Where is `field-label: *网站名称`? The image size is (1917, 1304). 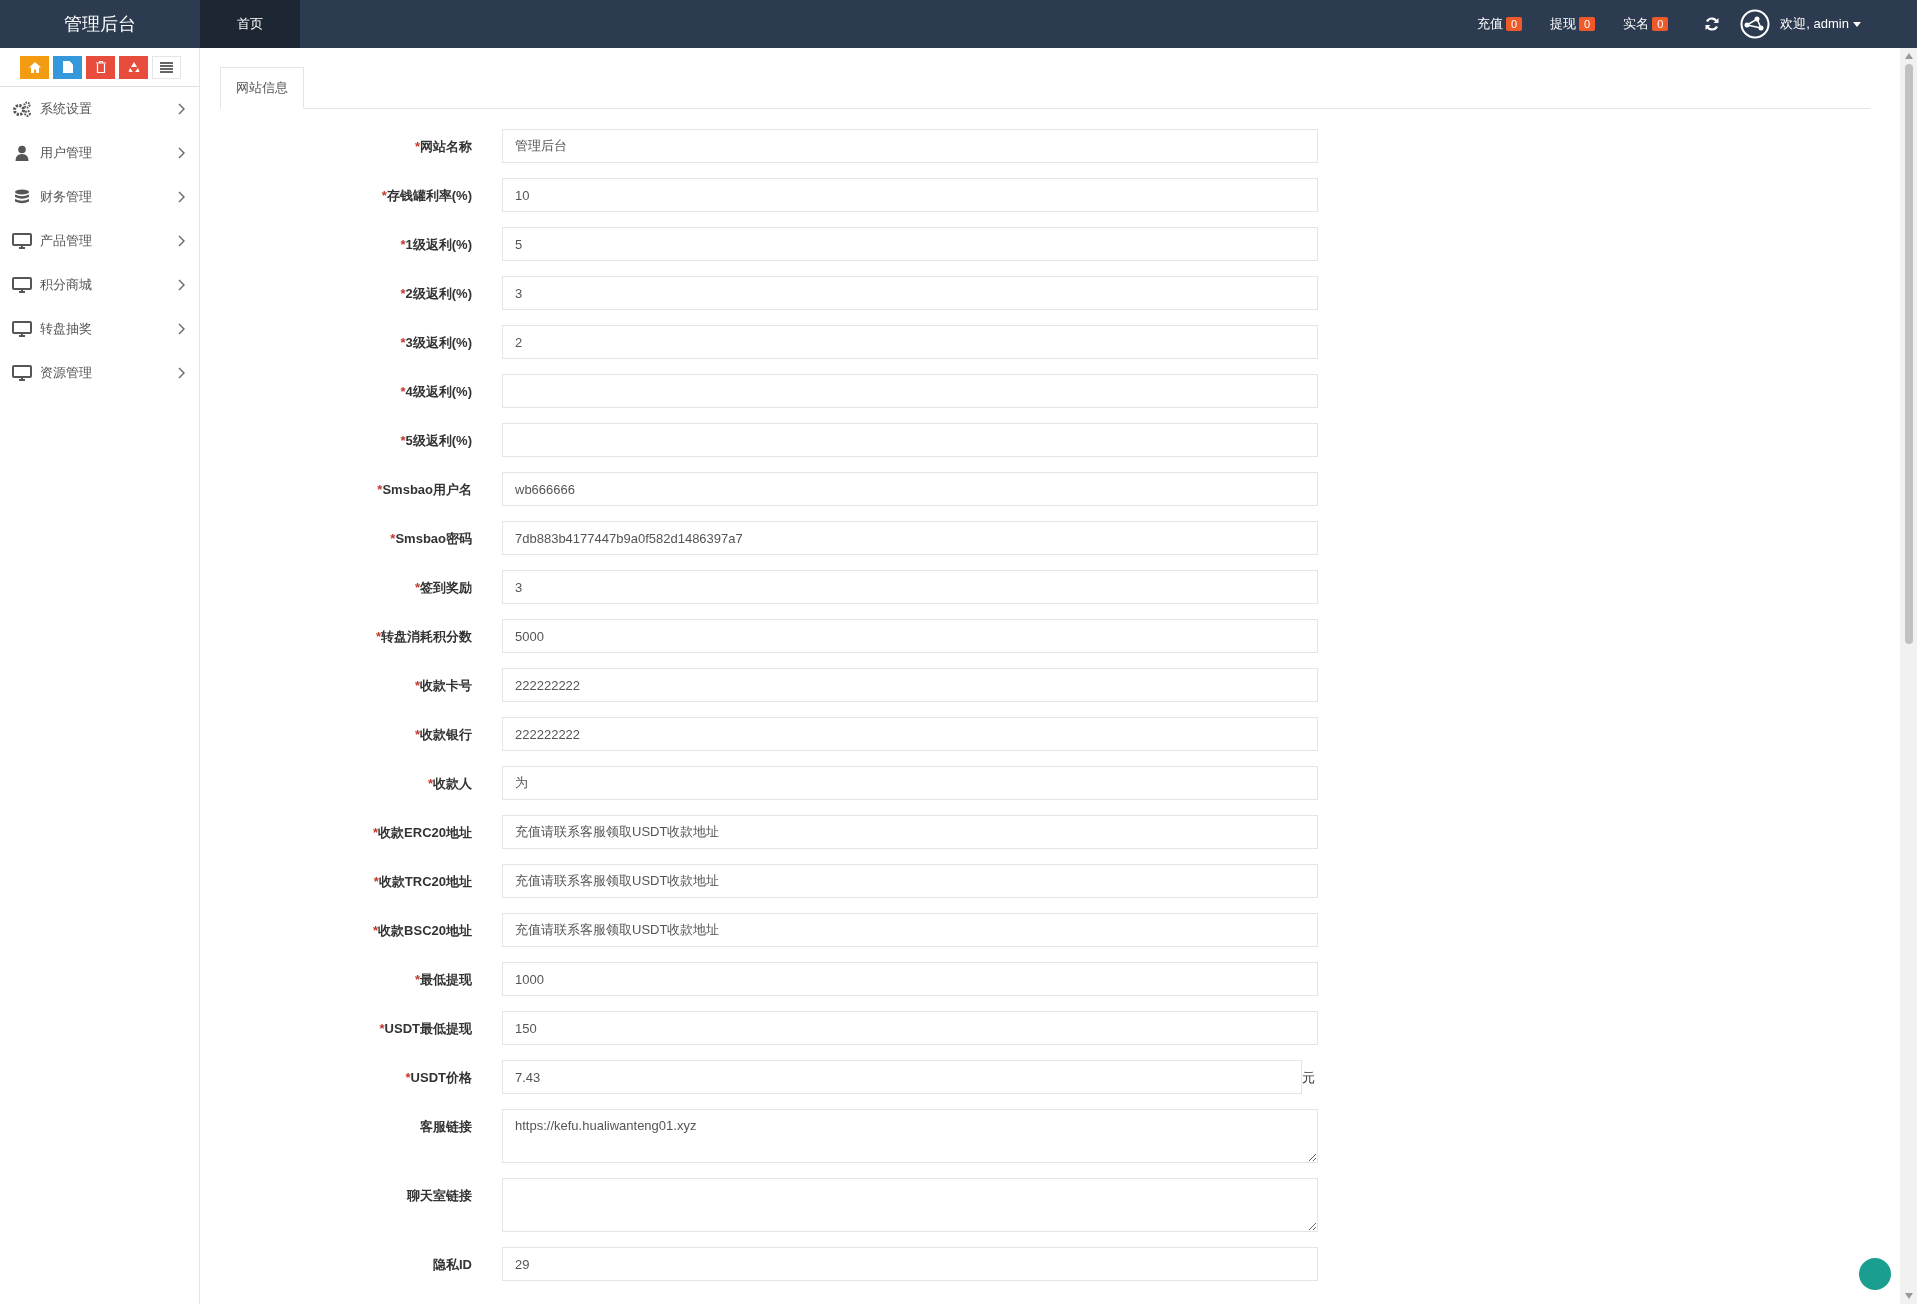
field-label: *网站名称 is located at coordinates (442, 147).